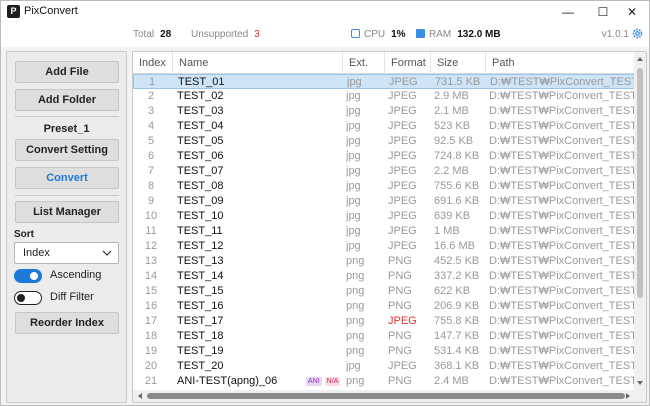 The image size is (650, 406). I want to click on add-file-button: Add File, so click(67, 72).